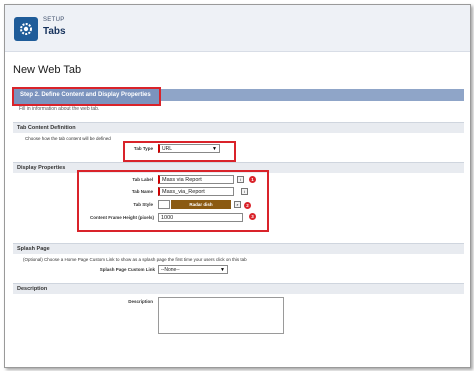  What do you see at coordinates (164, 204) in the screenshot?
I see `tab-style-icon-preview` at bounding box center [164, 204].